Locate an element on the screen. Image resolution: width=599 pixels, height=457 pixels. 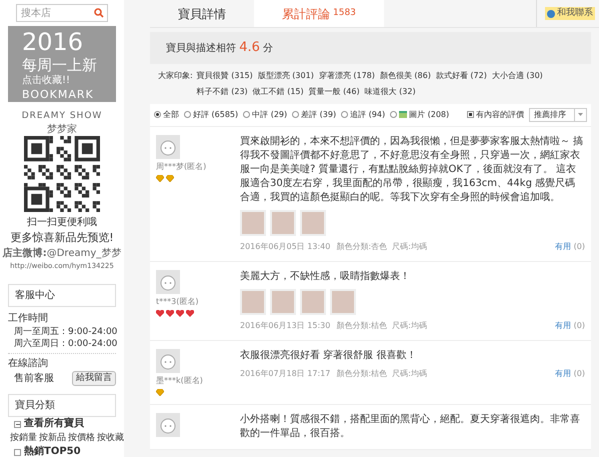
hours-text: 周一至周五：9:00-24:00 is located at coordinates (64, 332).